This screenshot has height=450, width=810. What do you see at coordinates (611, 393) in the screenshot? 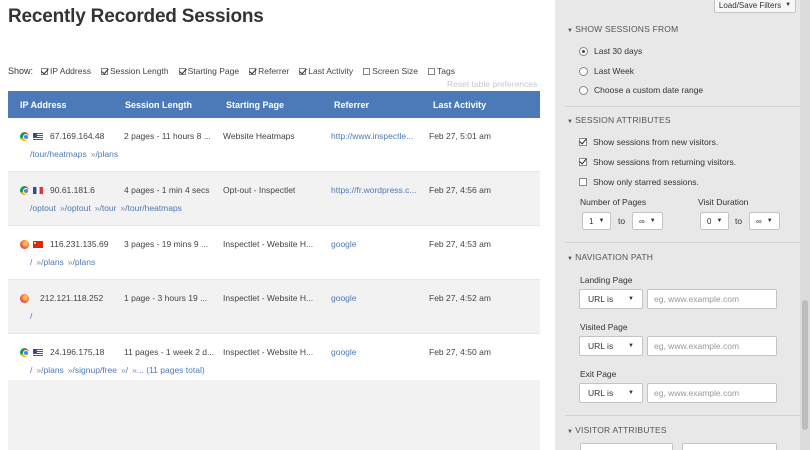
I see `exit-page-operator-select: URL is ▼` at bounding box center [611, 393].